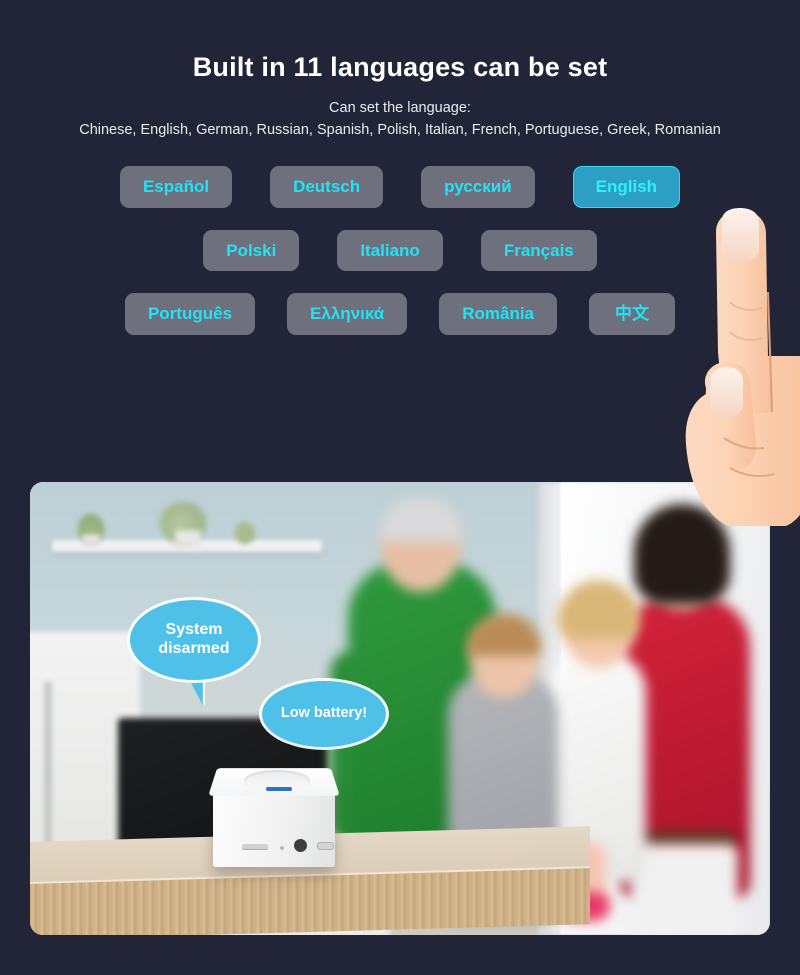  What do you see at coordinates (282, 848) in the screenshot?
I see `alarm-device-reset-pin` at bounding box center [282, 848].